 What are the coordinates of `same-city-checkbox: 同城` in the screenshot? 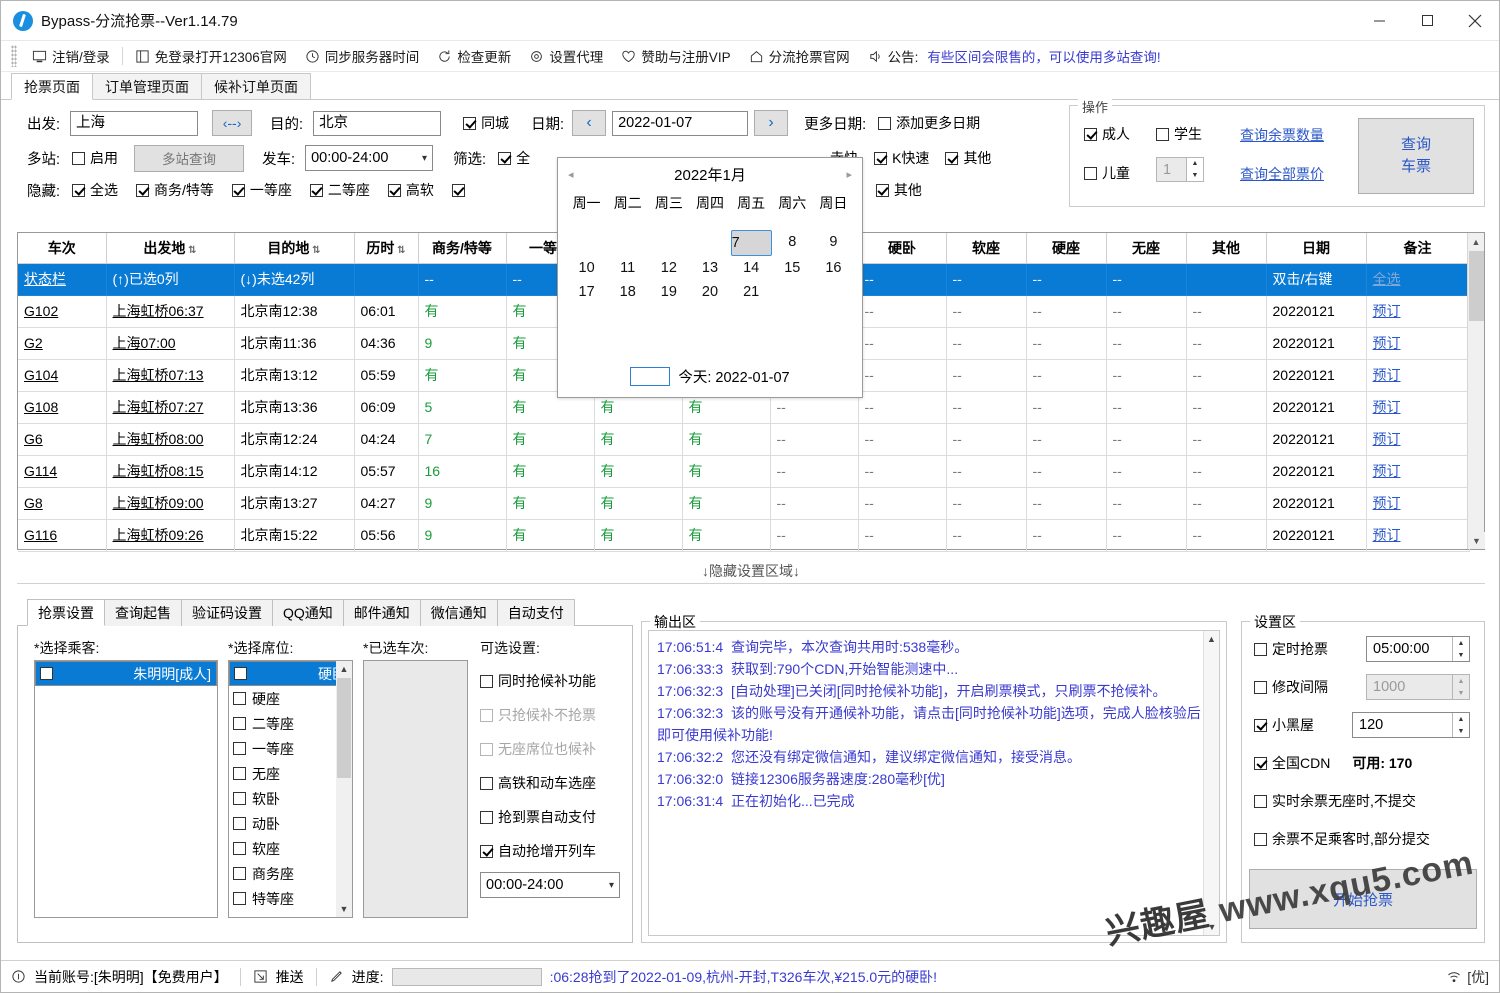 It's located at (486, 123).